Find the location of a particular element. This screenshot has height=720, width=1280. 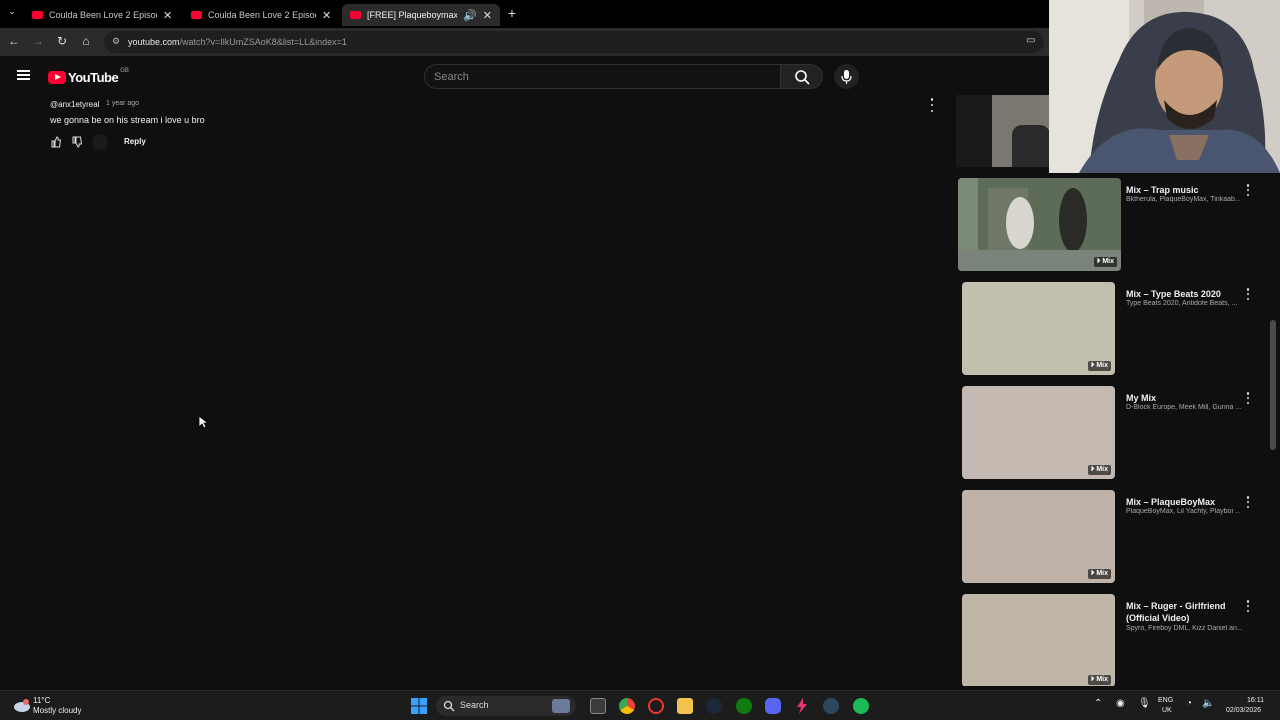

youtube-logo: YouTube GB is located at coordinates (88, 76).